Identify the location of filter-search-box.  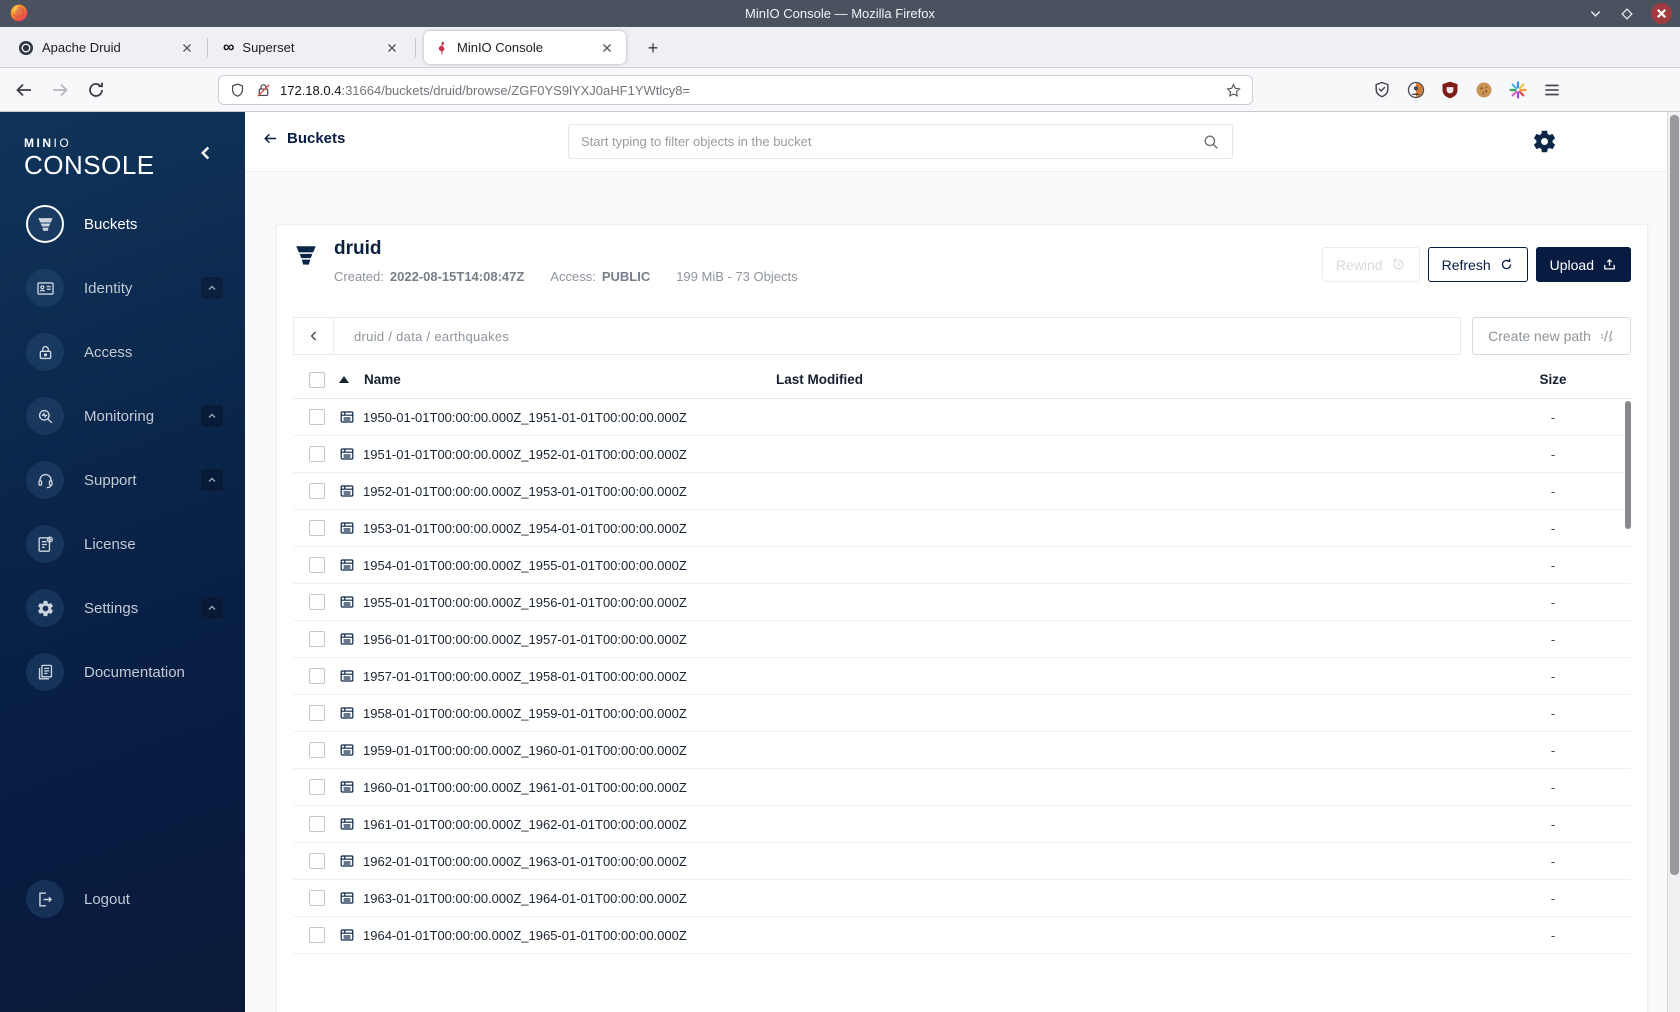
(900, 141).